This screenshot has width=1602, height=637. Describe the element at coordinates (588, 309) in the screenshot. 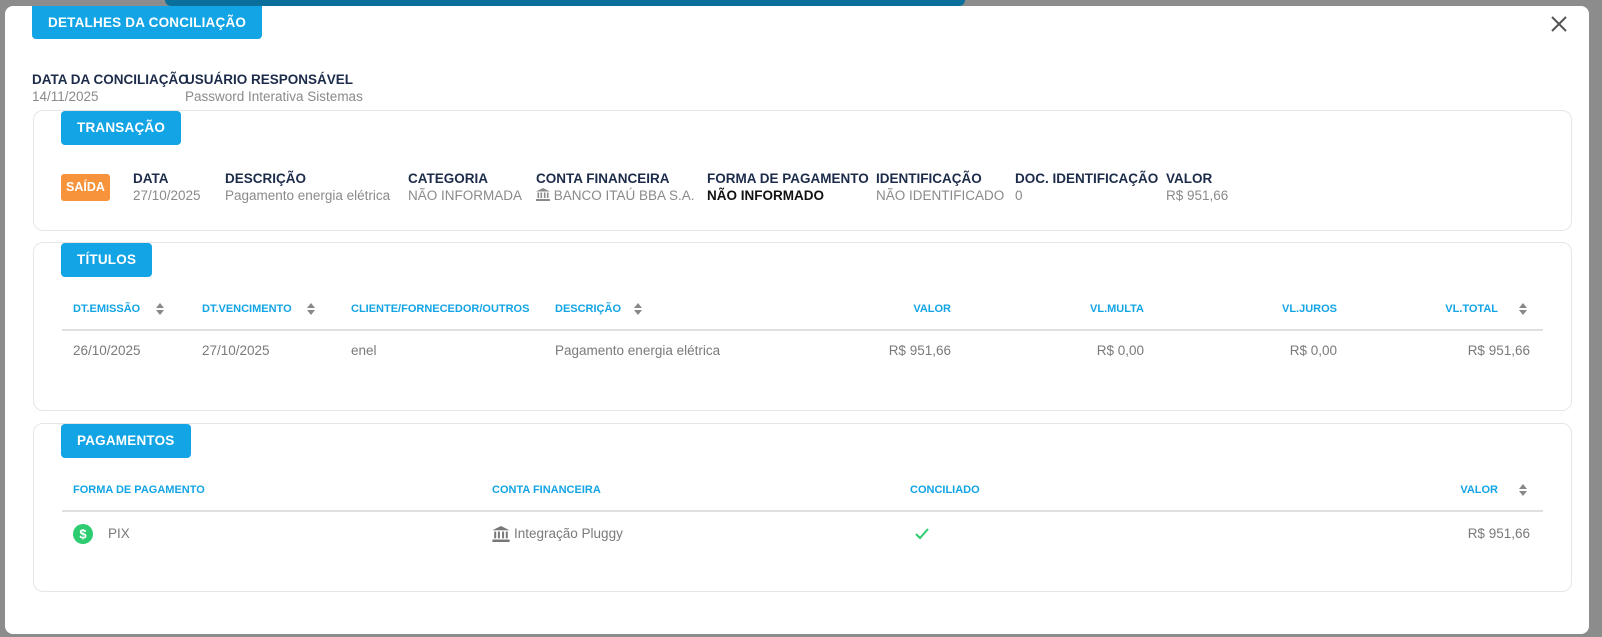

I see `col-descricao: DESCRIÇÃO` at that location.